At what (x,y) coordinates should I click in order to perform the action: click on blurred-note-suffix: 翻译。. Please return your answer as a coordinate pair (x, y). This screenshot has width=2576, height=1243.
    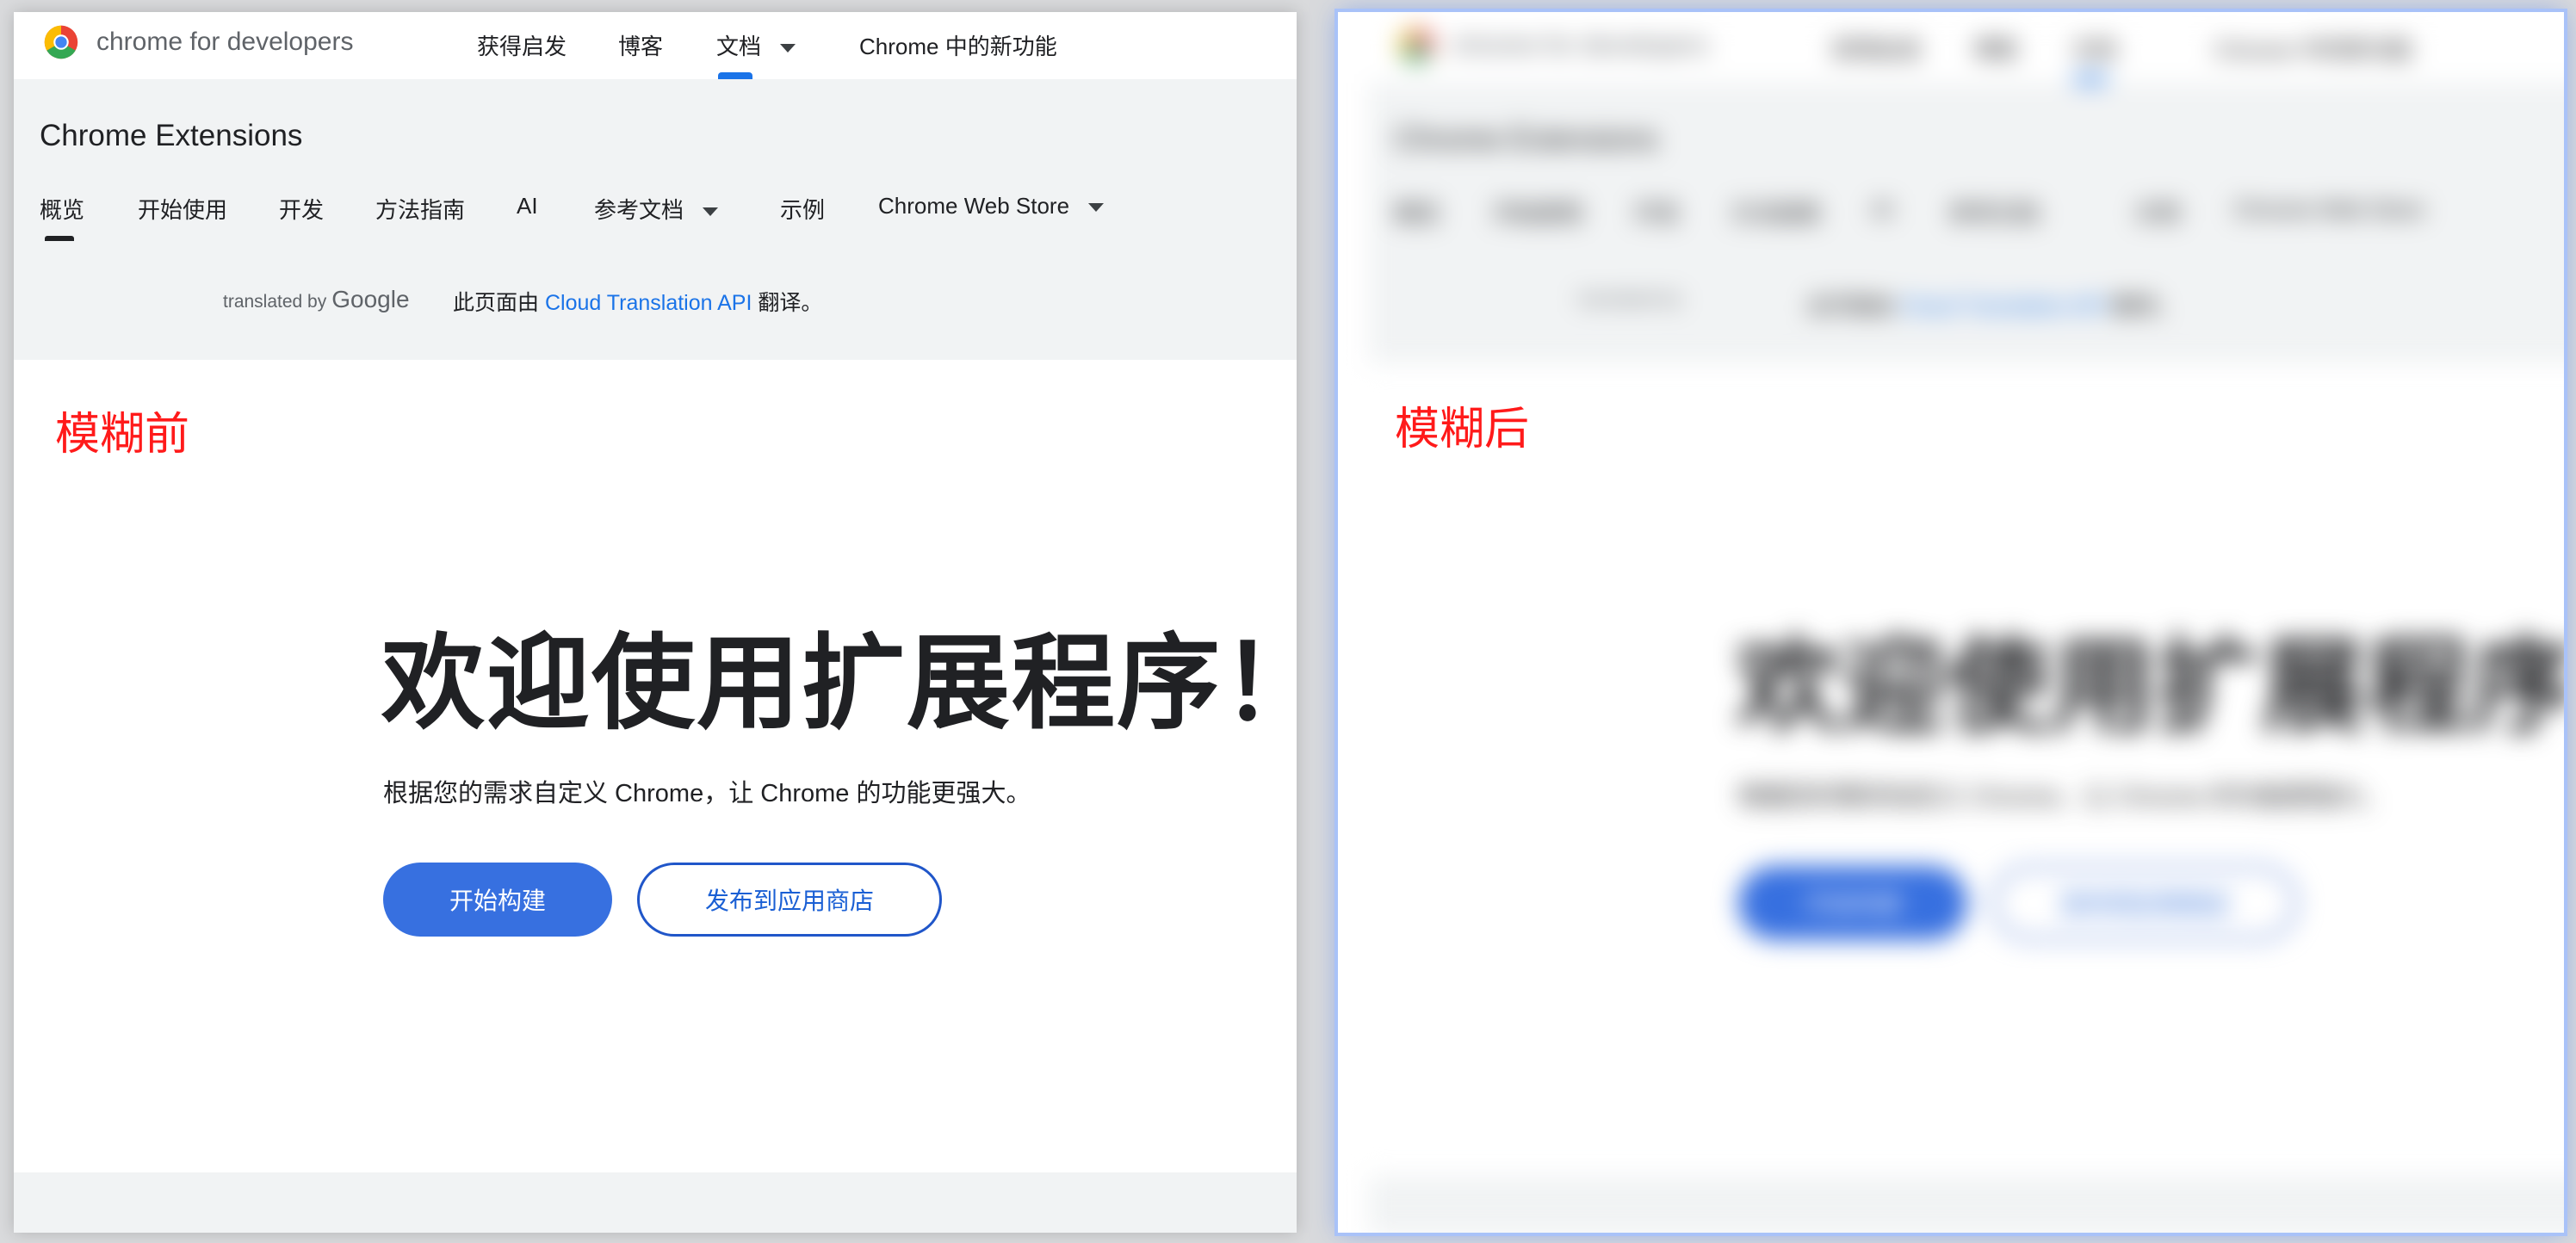
    Looking at the image, I should click on (2145, 306).